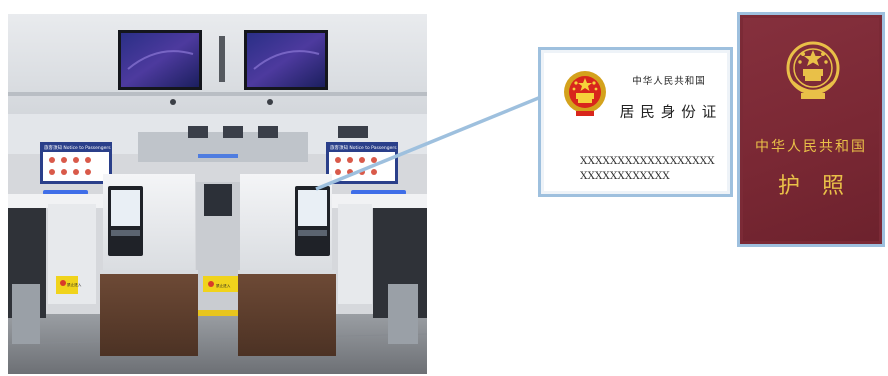  I want to click on id-card-number-line1: XXXXXXXXXXXXXXXXXX, so click(647, 161).